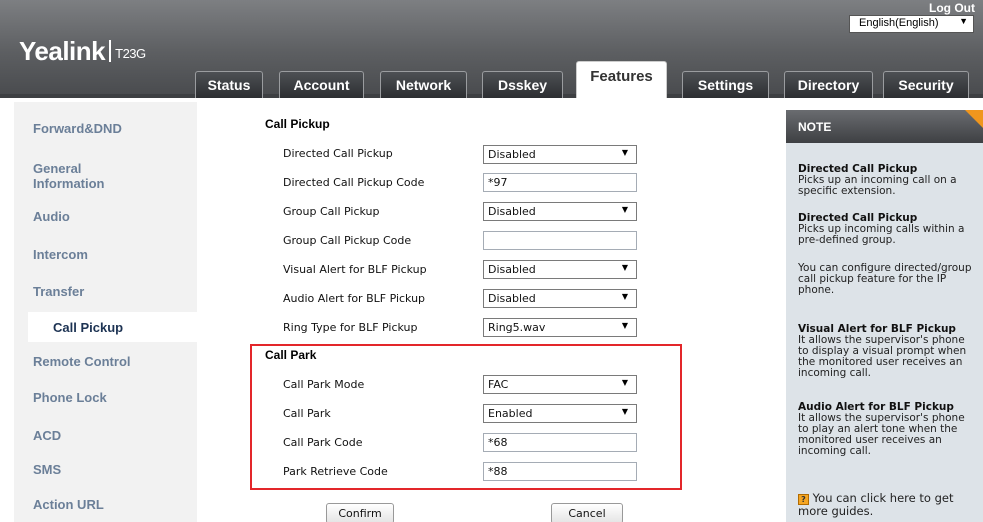  Describe the element at coordinates (291, 355) in the screenshot. I see `call-park-title: Call Park` at that location.